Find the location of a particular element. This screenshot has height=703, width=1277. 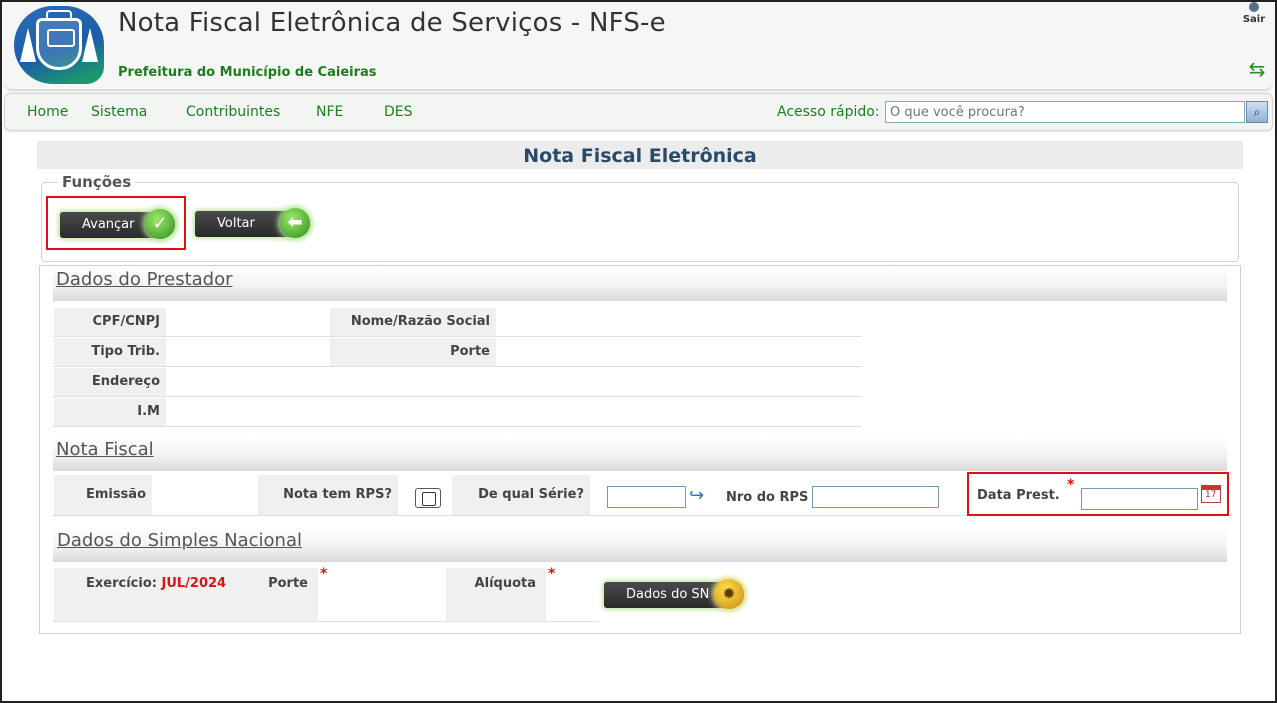

serie-input is located at coordinates (646, 497).